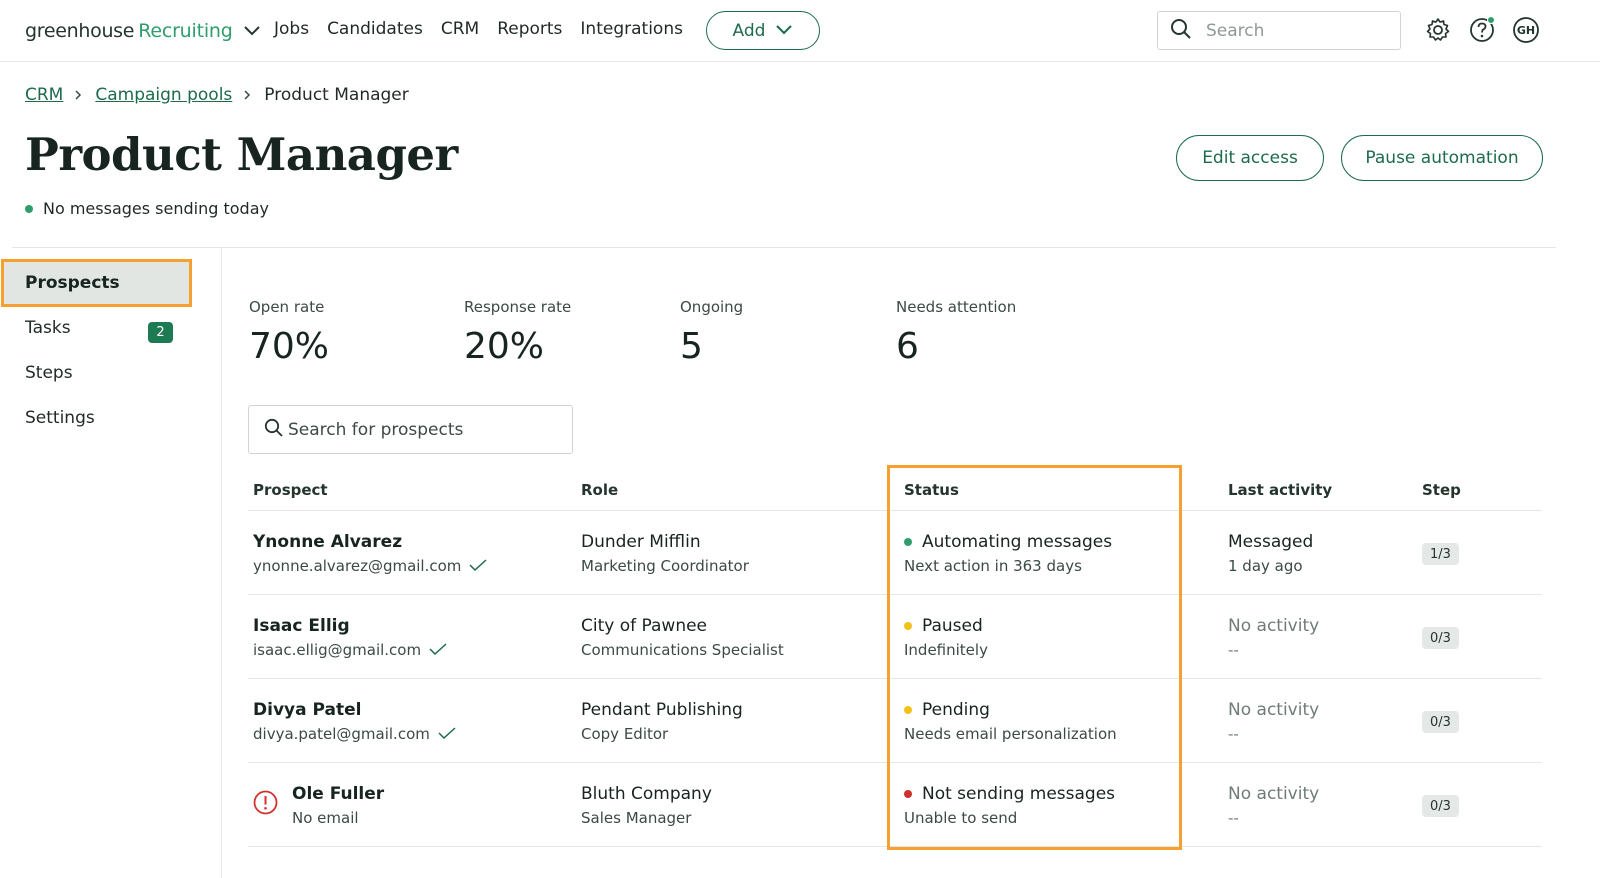  Describe the element at coordinates (1181, 31) in the screenshot. I see `search-icon` at that location.